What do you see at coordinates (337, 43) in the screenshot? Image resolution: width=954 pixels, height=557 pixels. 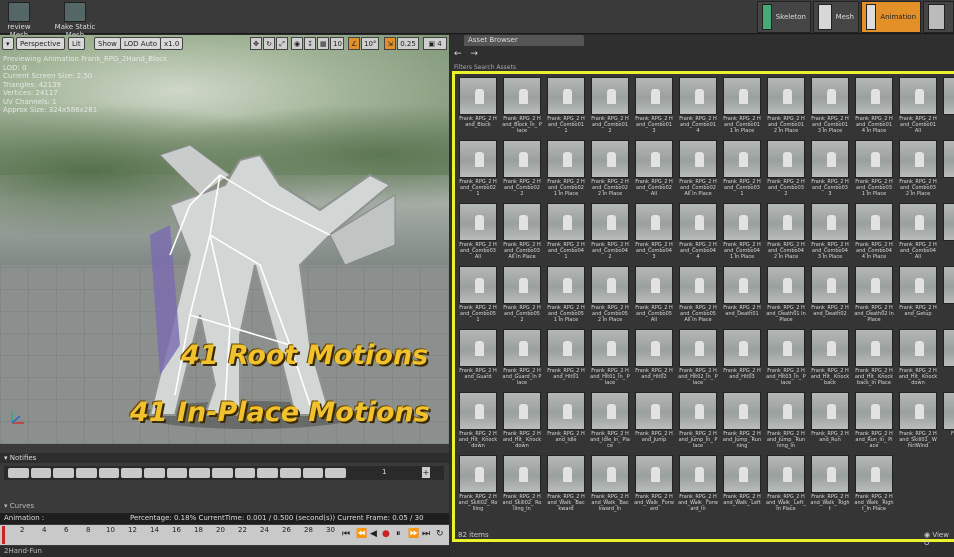 I see `grid-size-value: 10` at bounding box center [337, 43].